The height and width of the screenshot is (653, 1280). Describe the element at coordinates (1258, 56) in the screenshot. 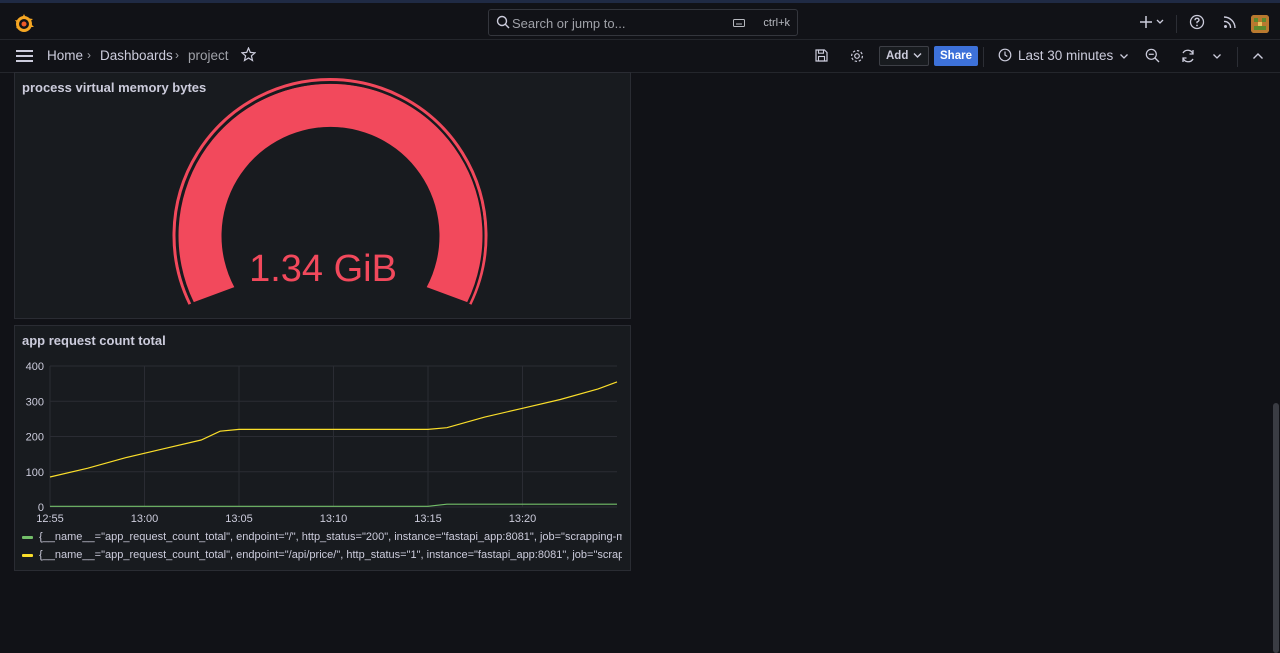

I see `chevron-up-icon` at that location.